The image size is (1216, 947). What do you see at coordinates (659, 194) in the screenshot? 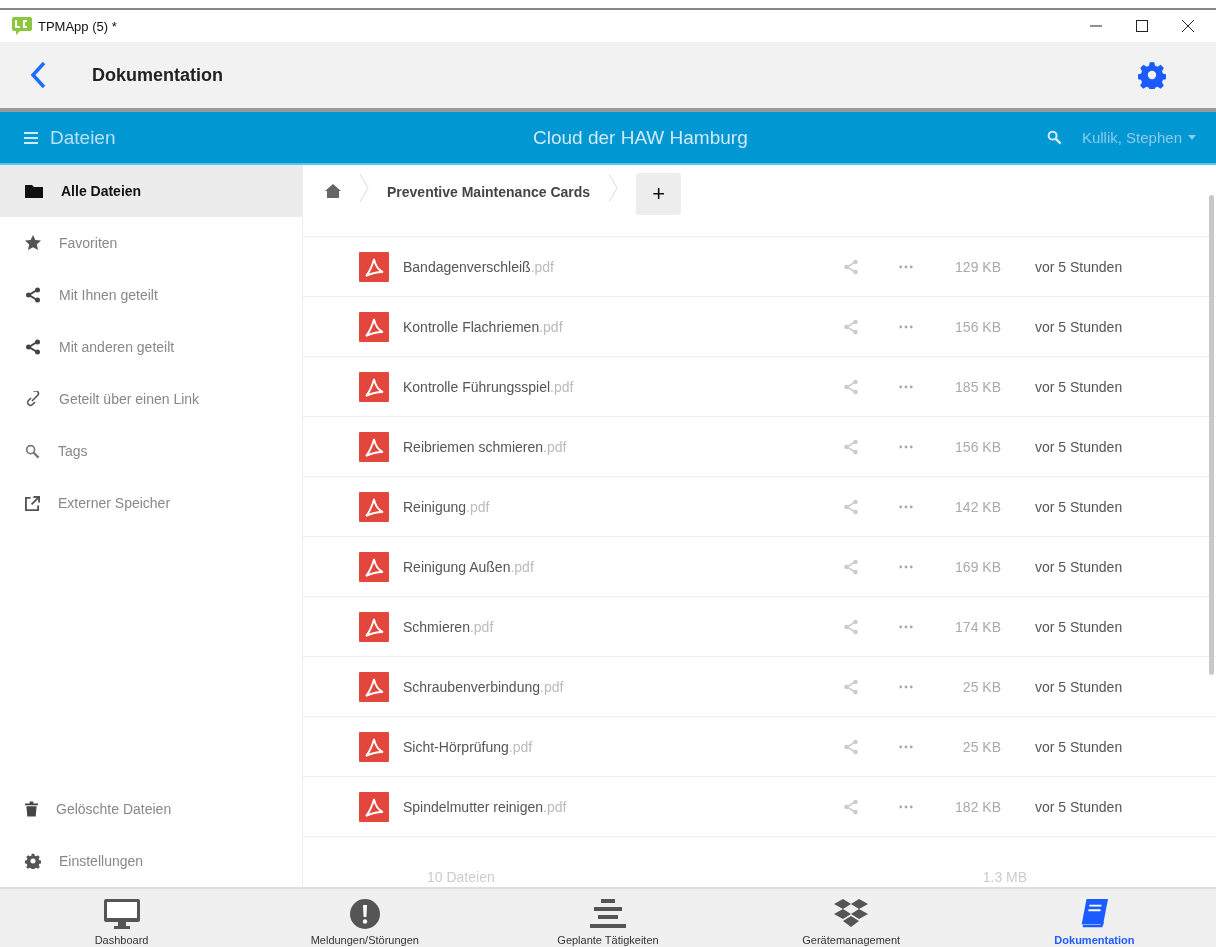
I see `add-button: +` at bounding box center [659, 194].